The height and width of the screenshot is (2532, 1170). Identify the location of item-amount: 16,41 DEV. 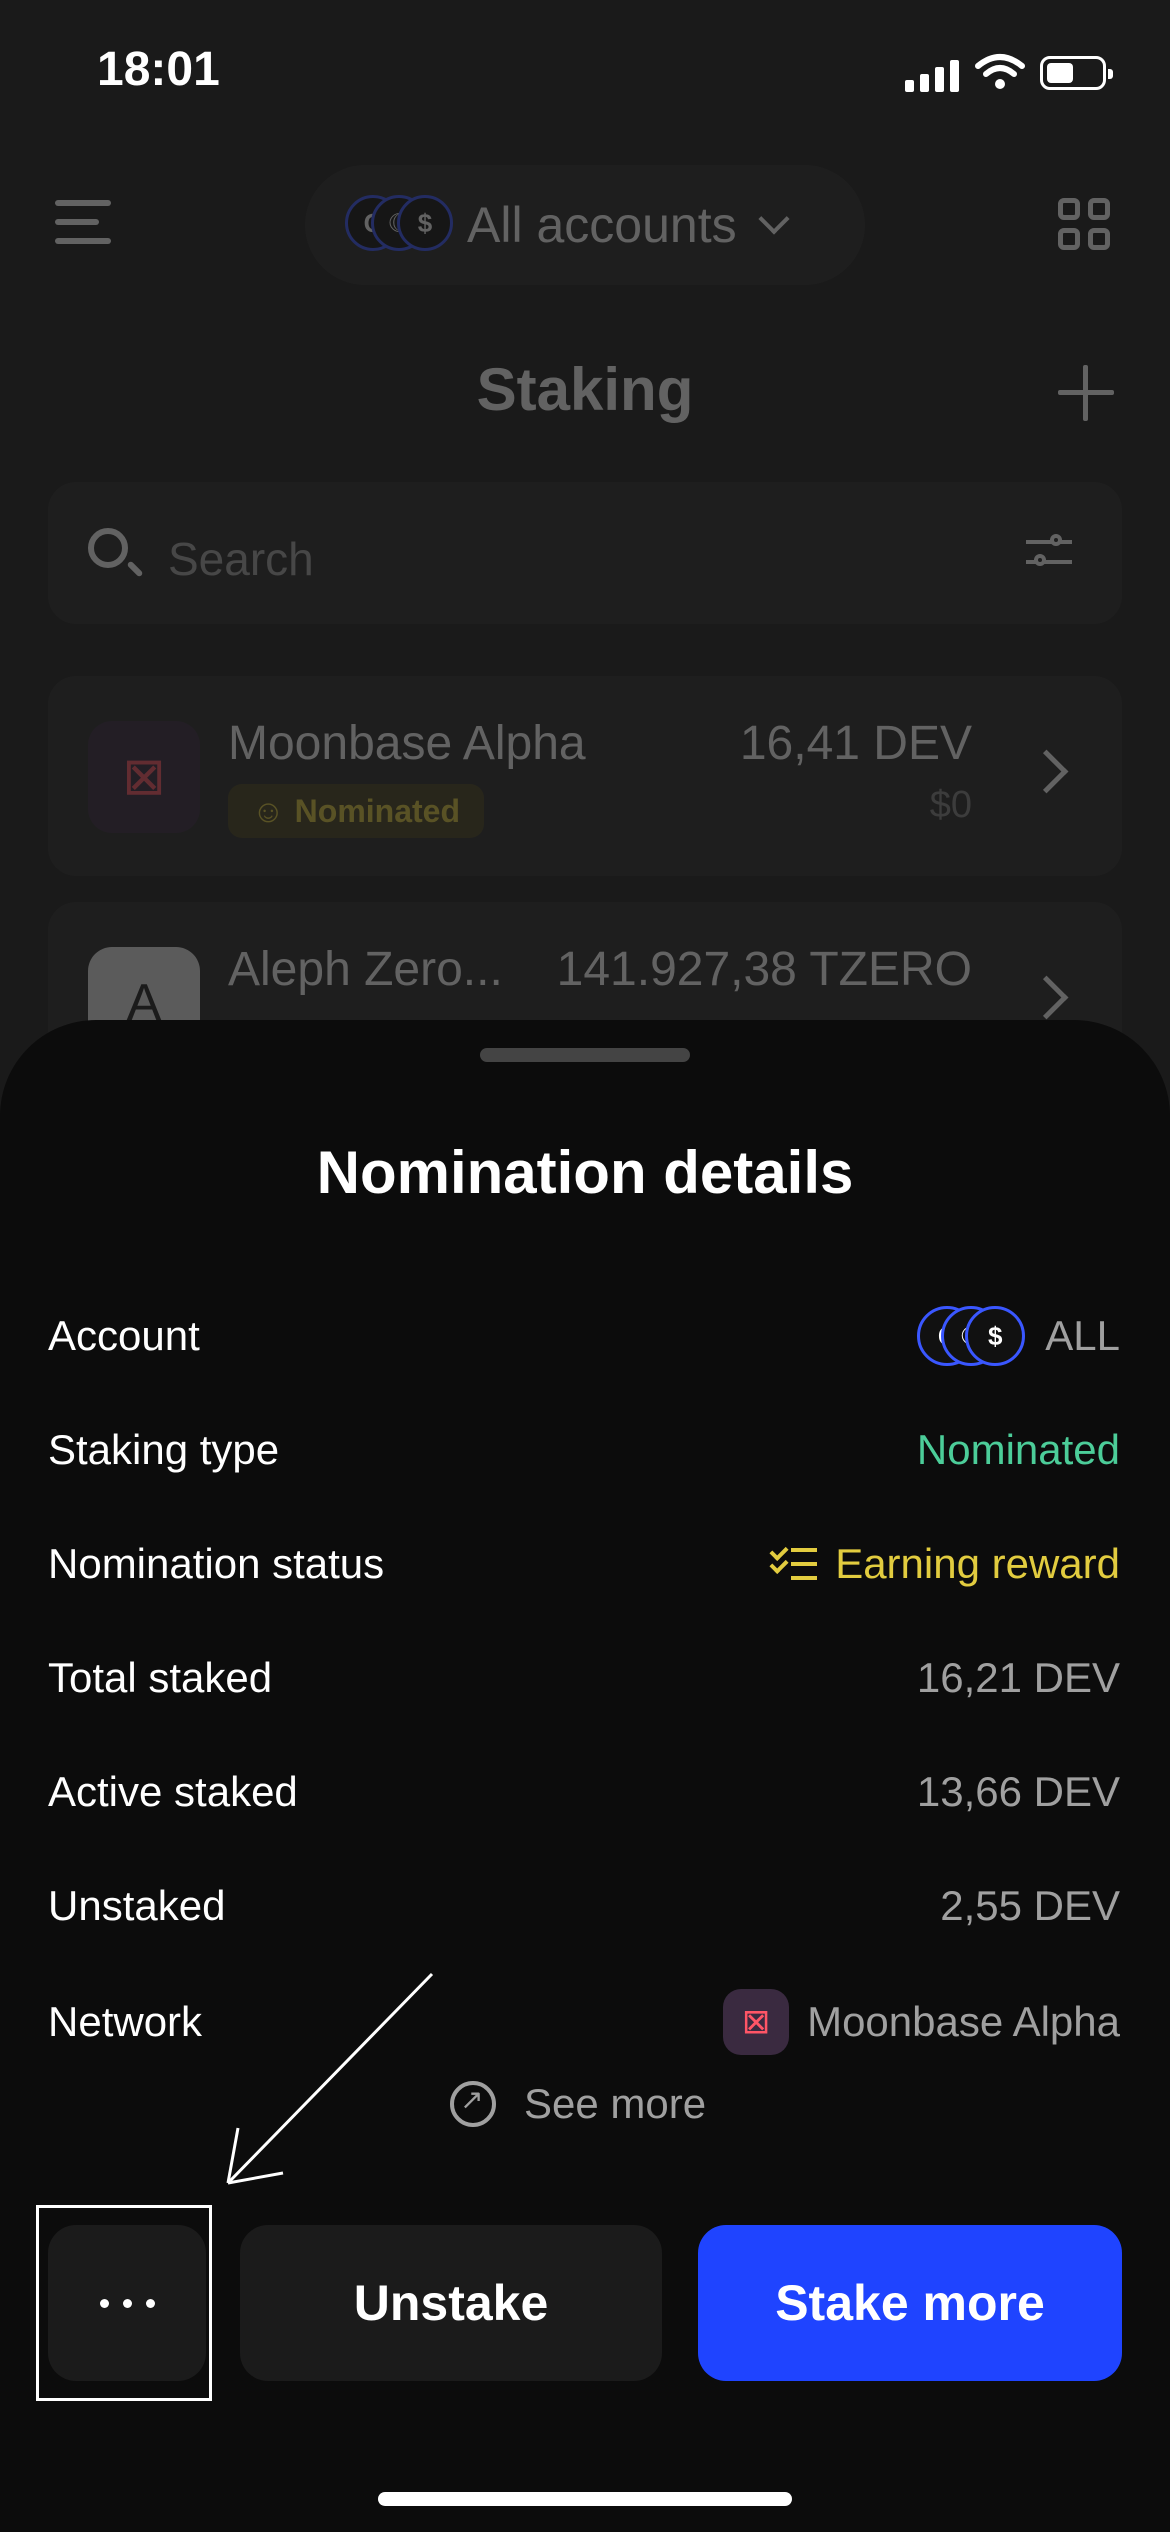
(855, 743).